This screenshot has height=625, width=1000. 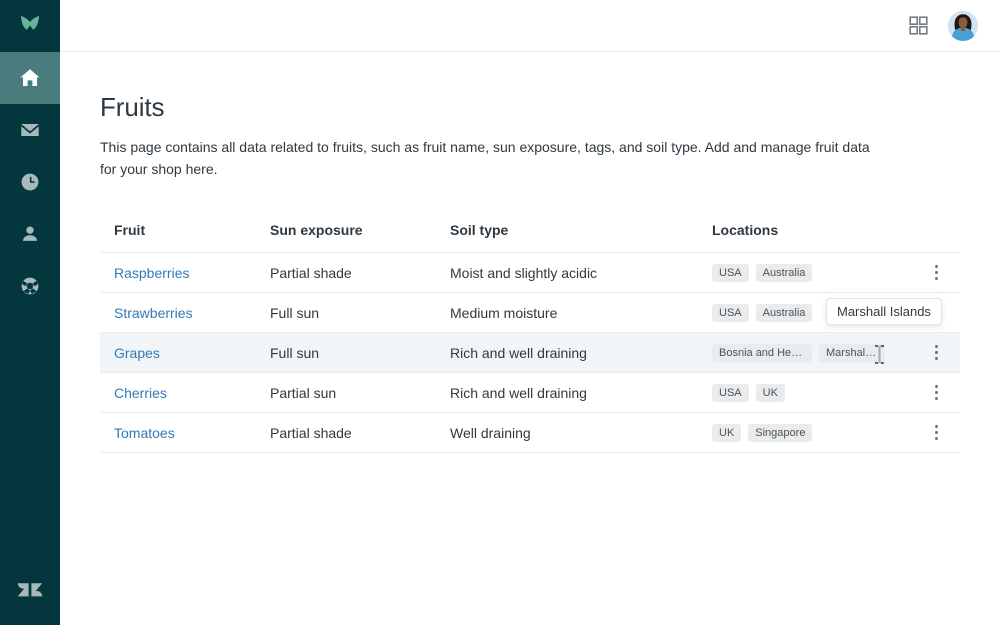 What do you see at coordinates (153, 313) in the screenshot?
I see `fruit-link: Strawberries` at bounding box center [153, 313].